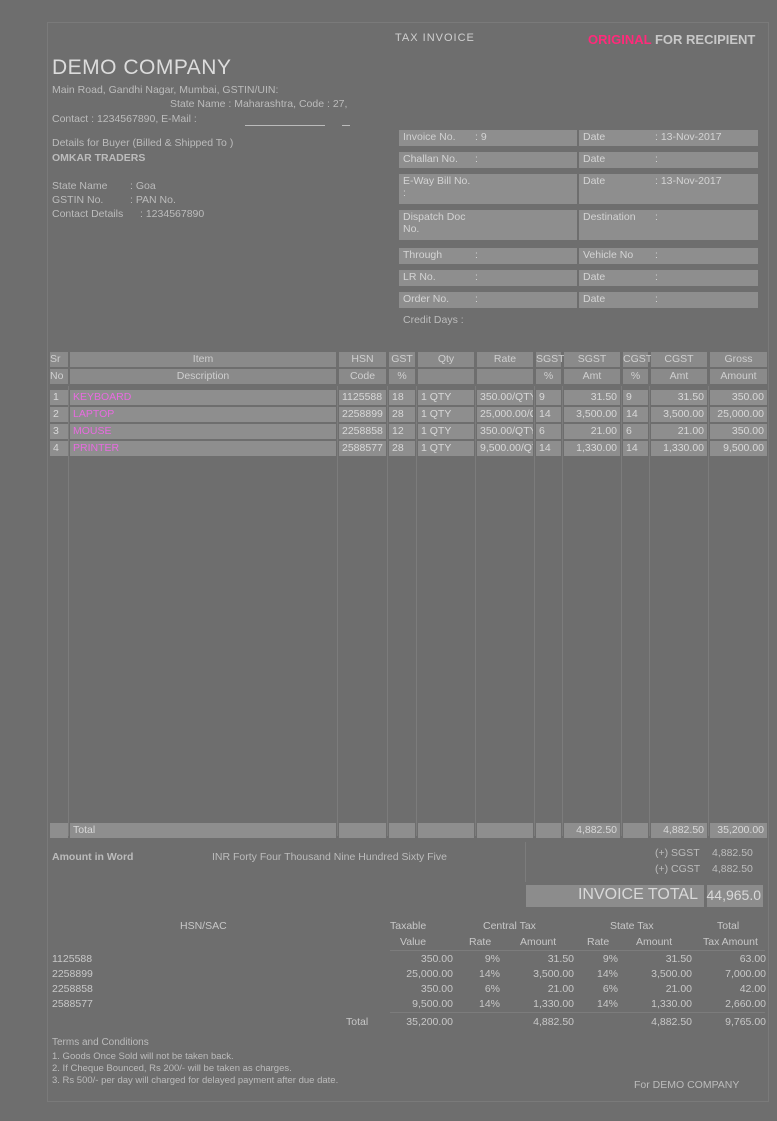 This screenshot has width=777, height=1121. I want to click on underline, so click(346, 125).